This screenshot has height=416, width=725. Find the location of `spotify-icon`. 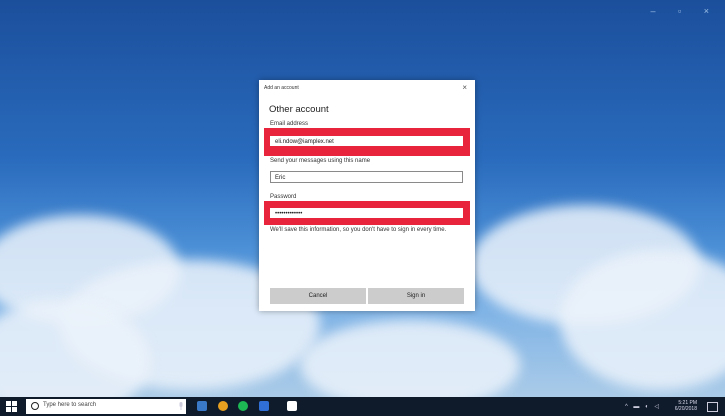

spotify-icon is located at coordinates (243, 406).